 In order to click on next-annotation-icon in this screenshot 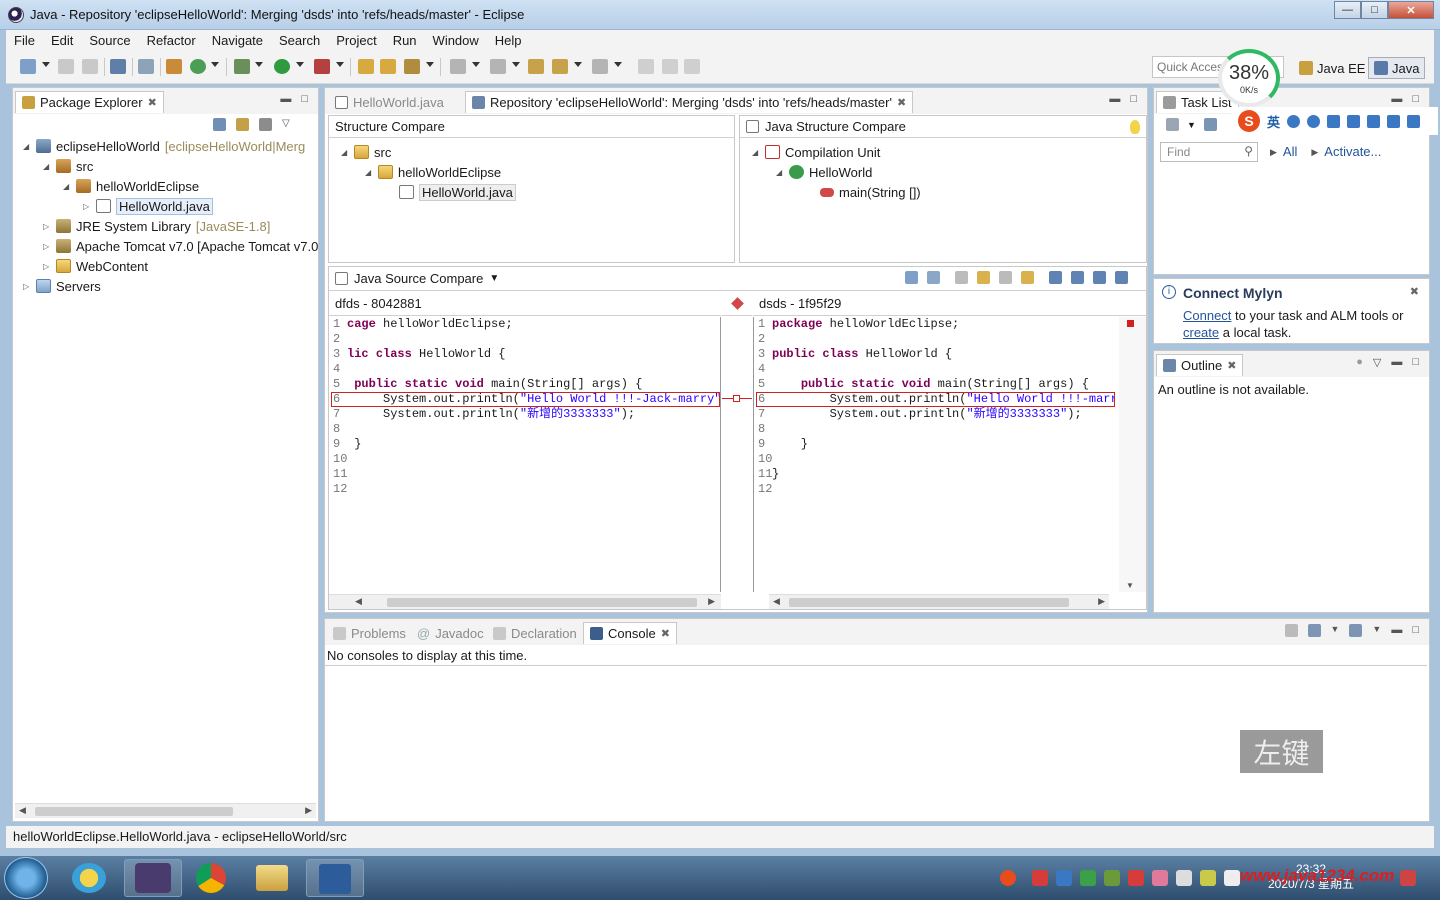, I will do `click(458, 66)`.